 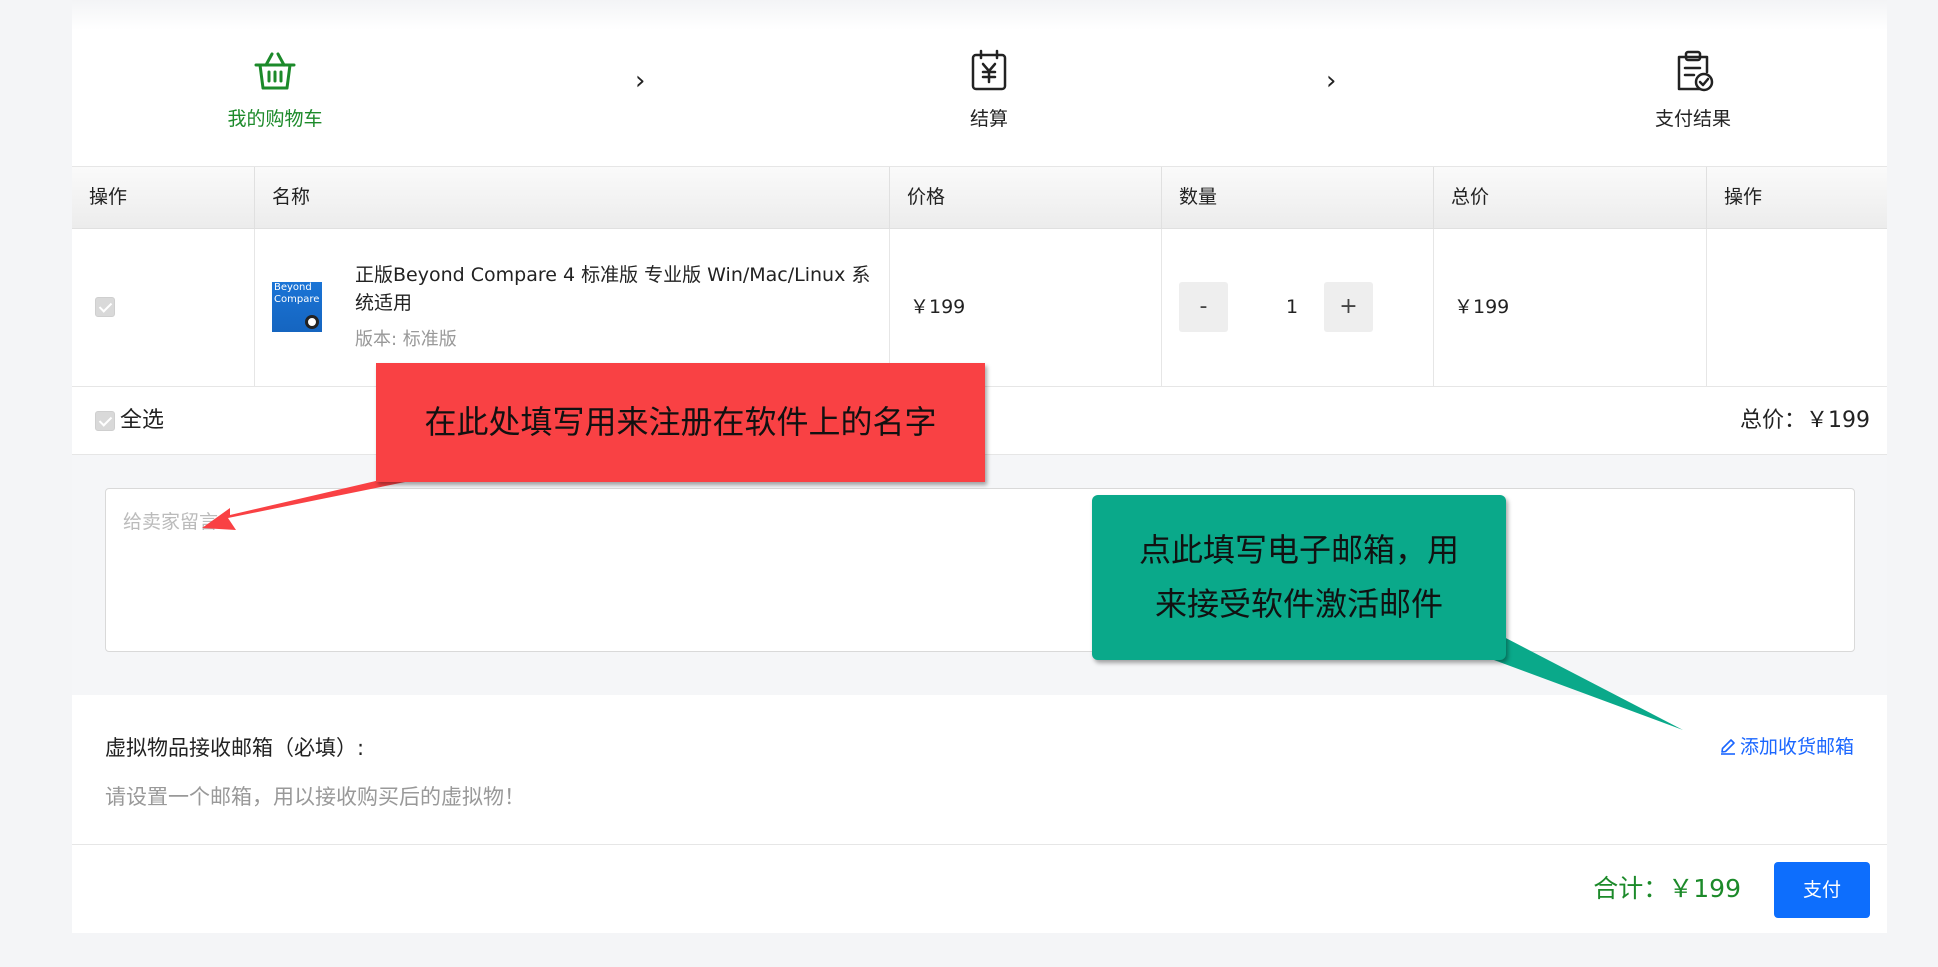 What do you see at coordinates (1569, 197) in the screenshot?
I see `header-total: 总价` at bounding box center [1569, 197].